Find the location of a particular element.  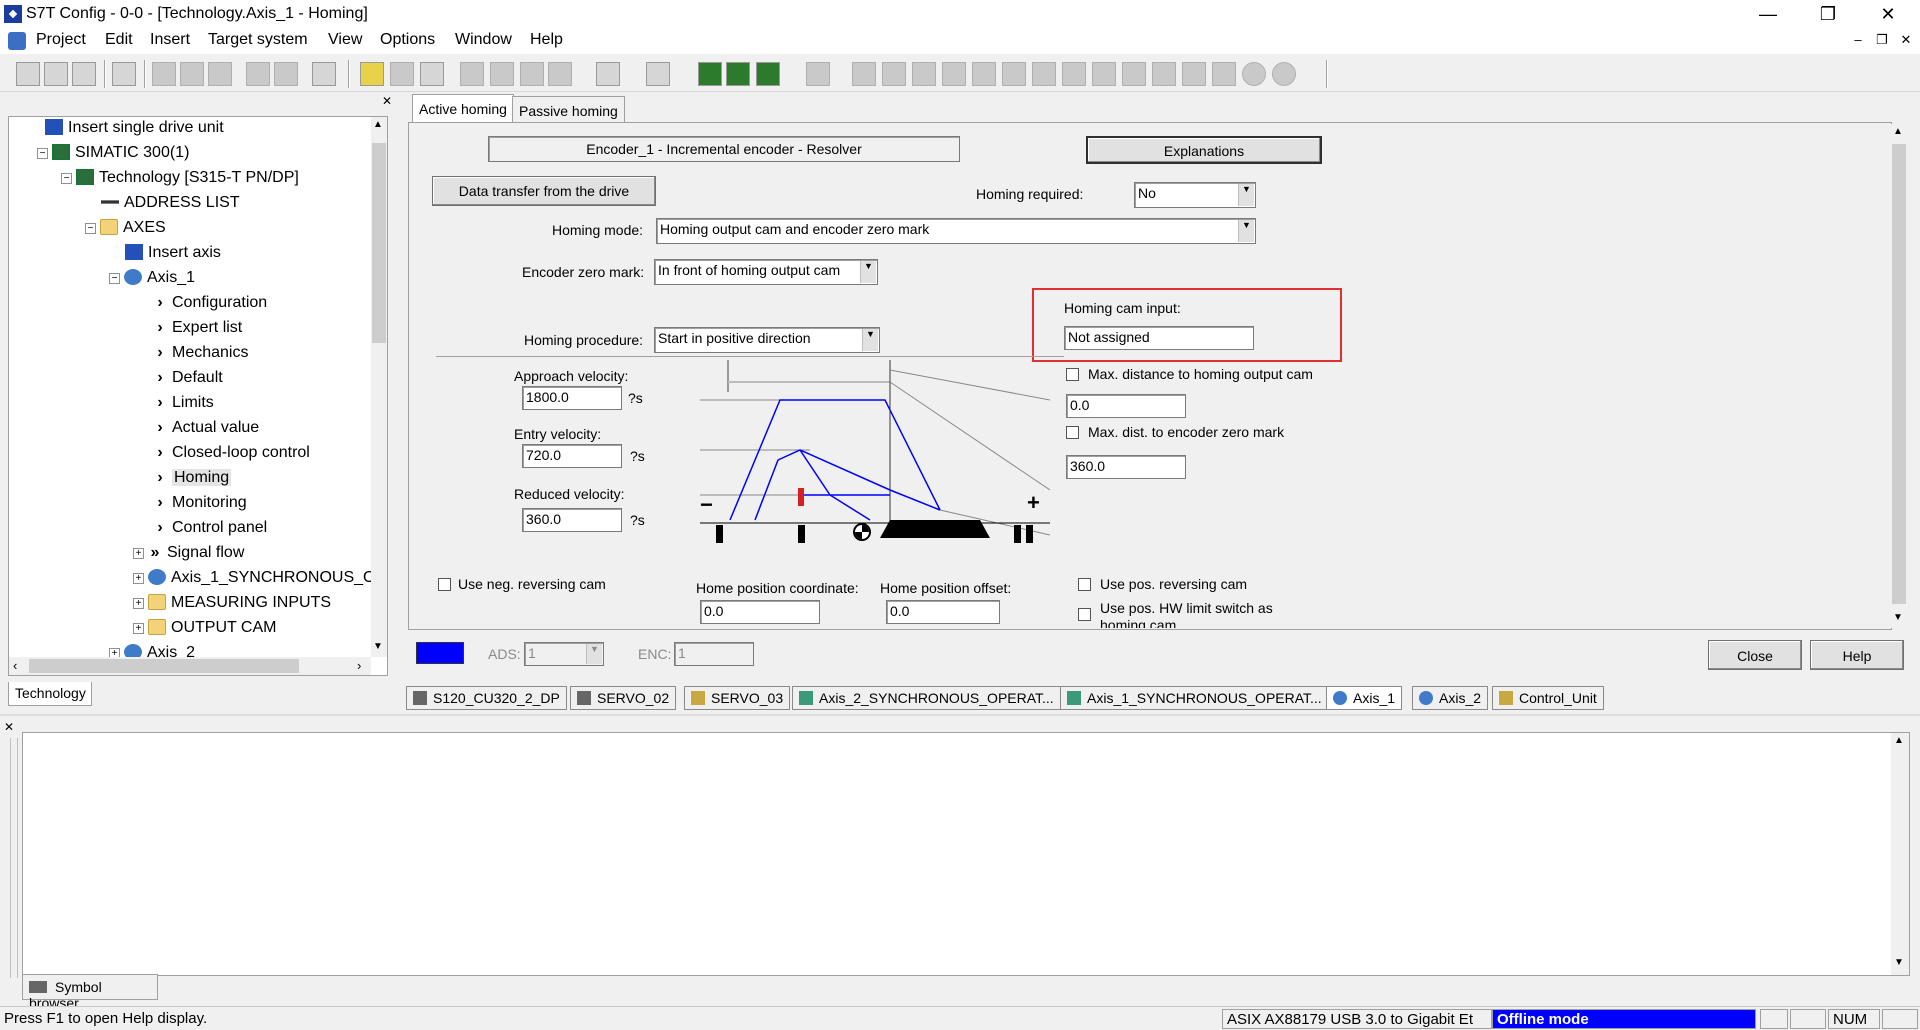

copy-ram-rom-icon is located at coordinates (560, 74).